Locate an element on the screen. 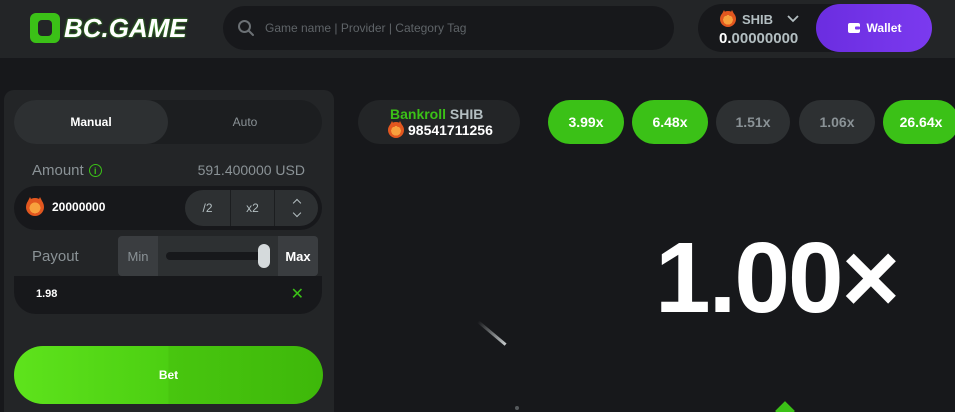  bankroll-label: Bankroll is located at coordinates (418, 114).